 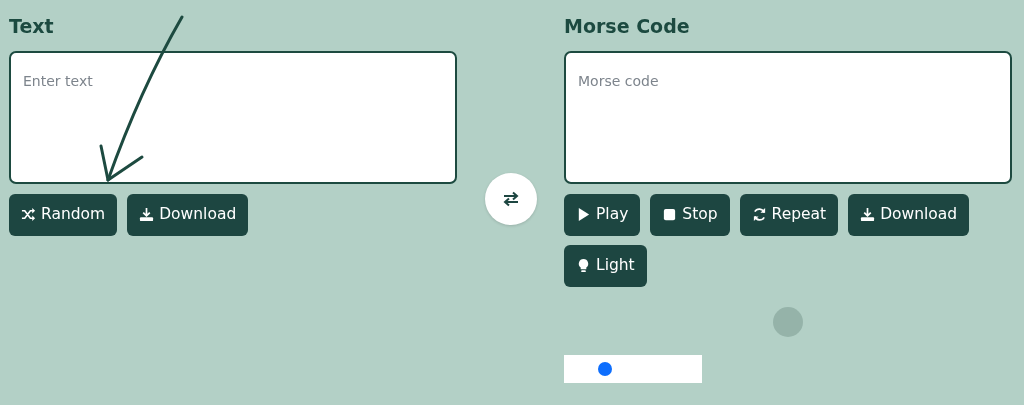 What do you see at coordinates (605, 265) in the screenshot?
I see `light-button: Light` at bounding box center [605, 265].